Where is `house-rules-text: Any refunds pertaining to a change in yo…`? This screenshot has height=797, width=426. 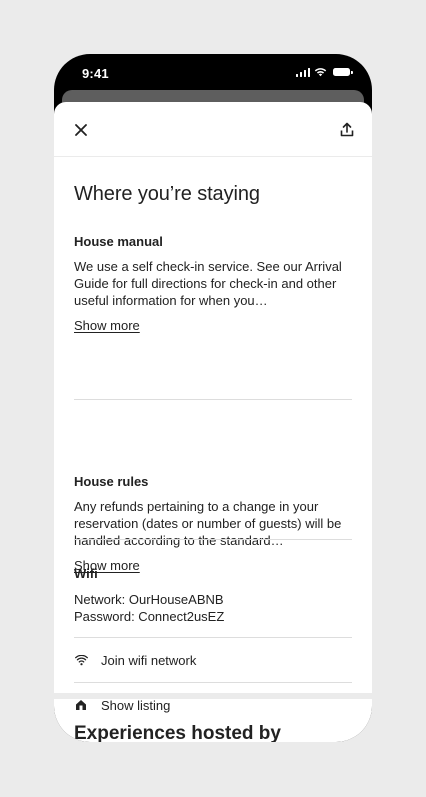
house-rules-text: Any refunds pertaining to a change in yo… is located at coordinates (208, 523).